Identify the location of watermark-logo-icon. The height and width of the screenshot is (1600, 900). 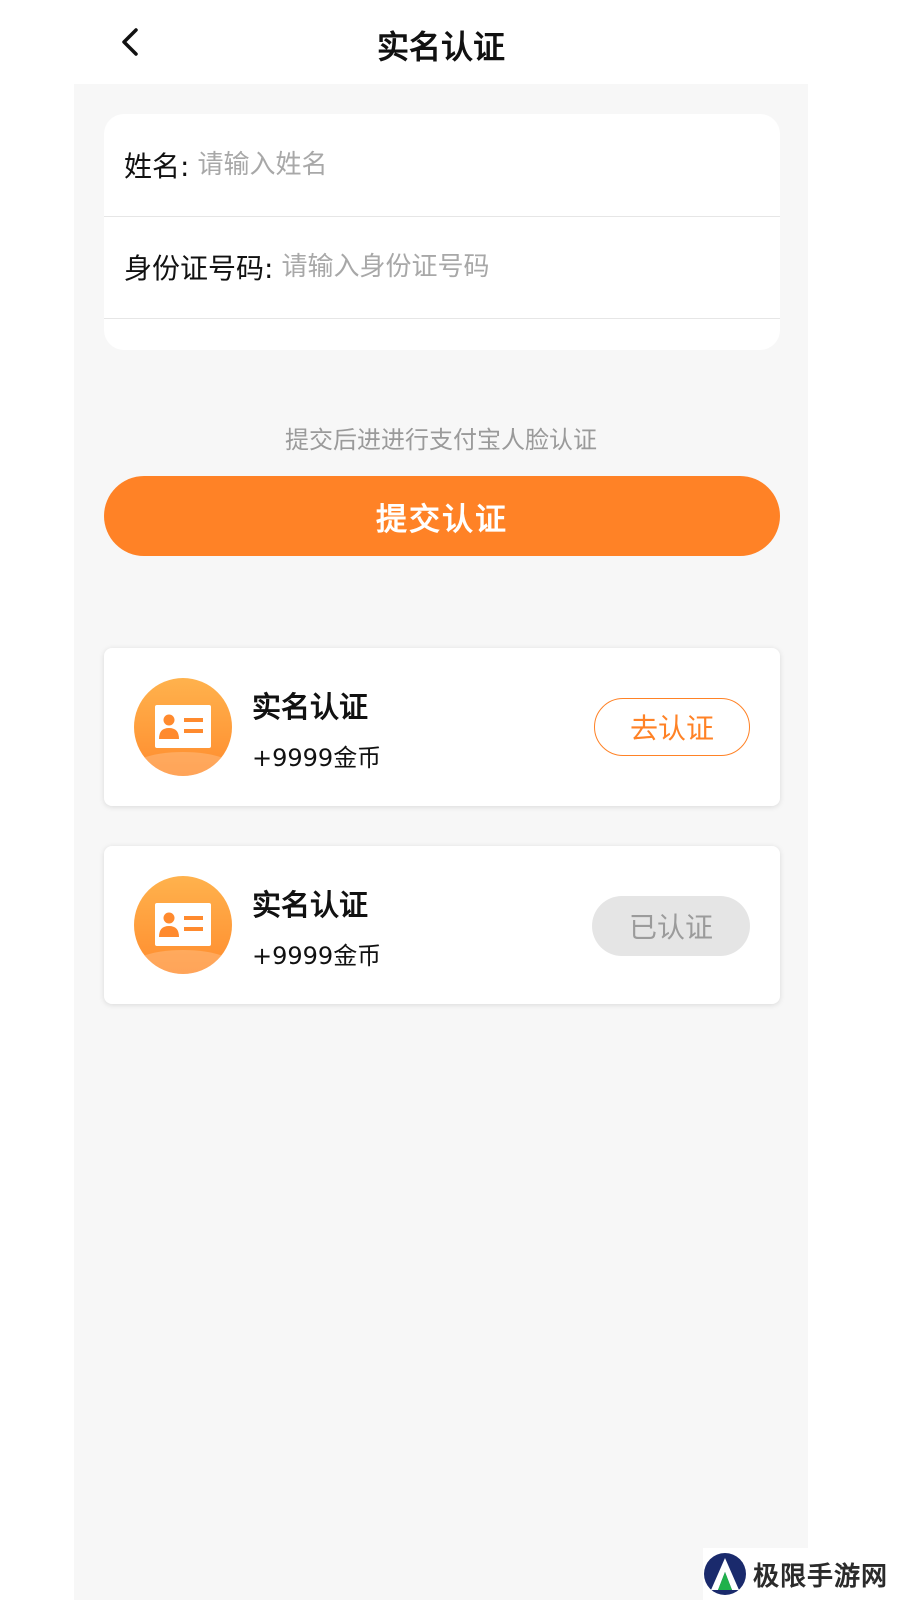
(725, 1574).